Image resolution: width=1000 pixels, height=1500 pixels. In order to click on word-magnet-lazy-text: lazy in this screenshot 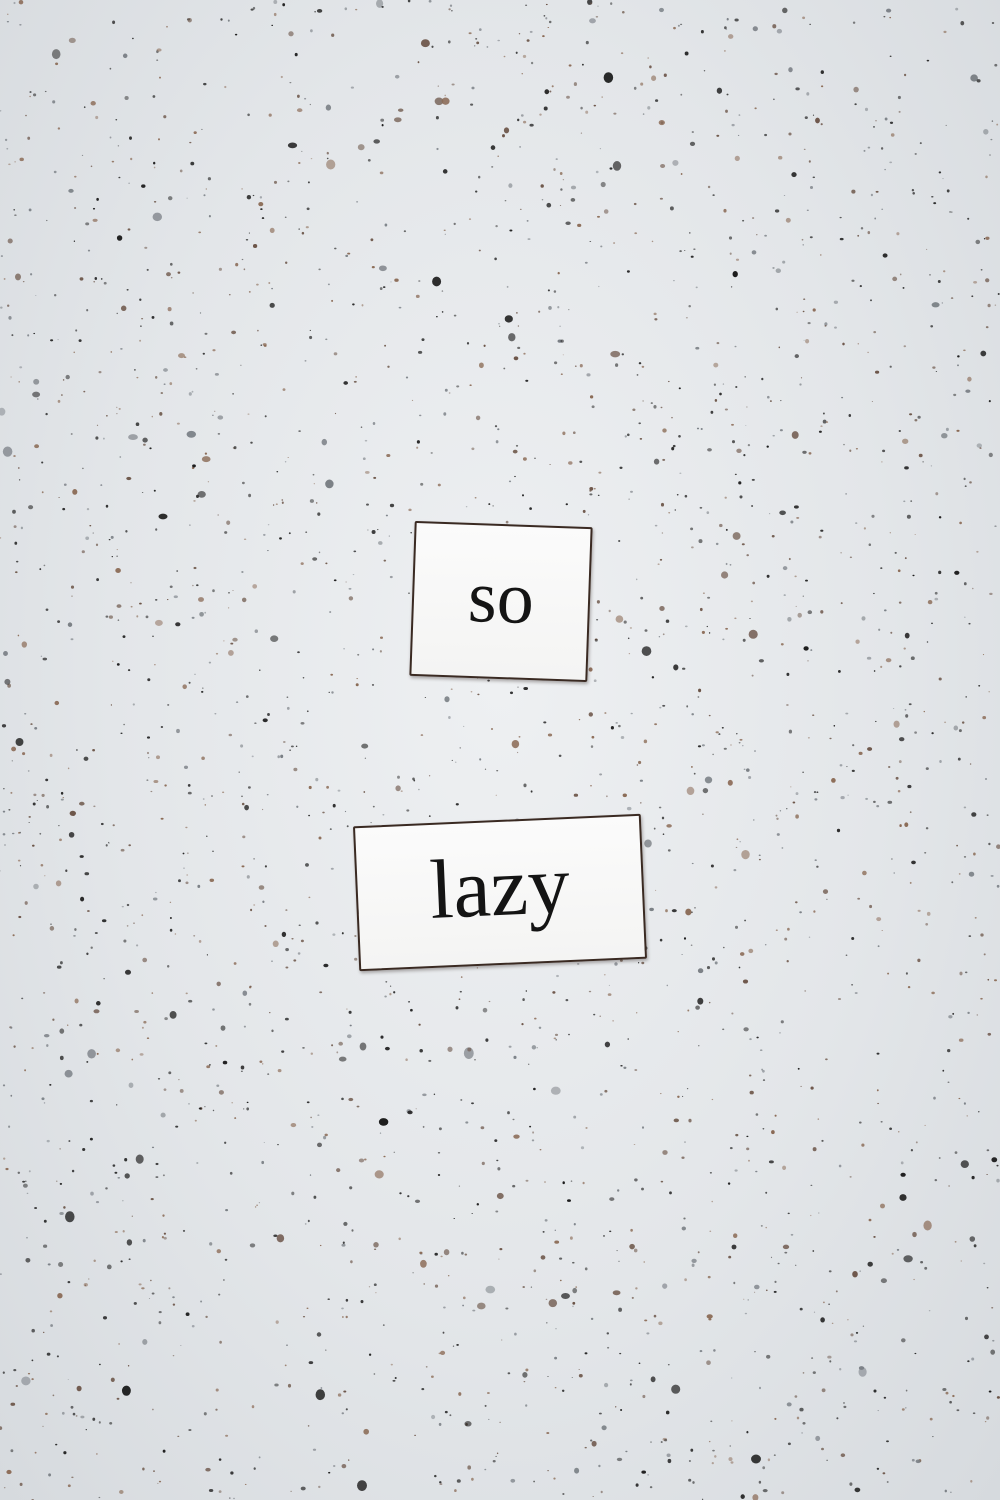, I will do `click(499, 887)`.